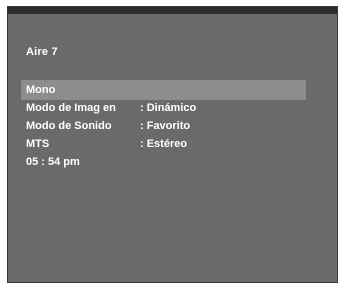 The height and width of the screenshot is (289, 345). Describe the element at coordinates (172, 10) in the screenshot. I see `screen-top-bezel` at that location.